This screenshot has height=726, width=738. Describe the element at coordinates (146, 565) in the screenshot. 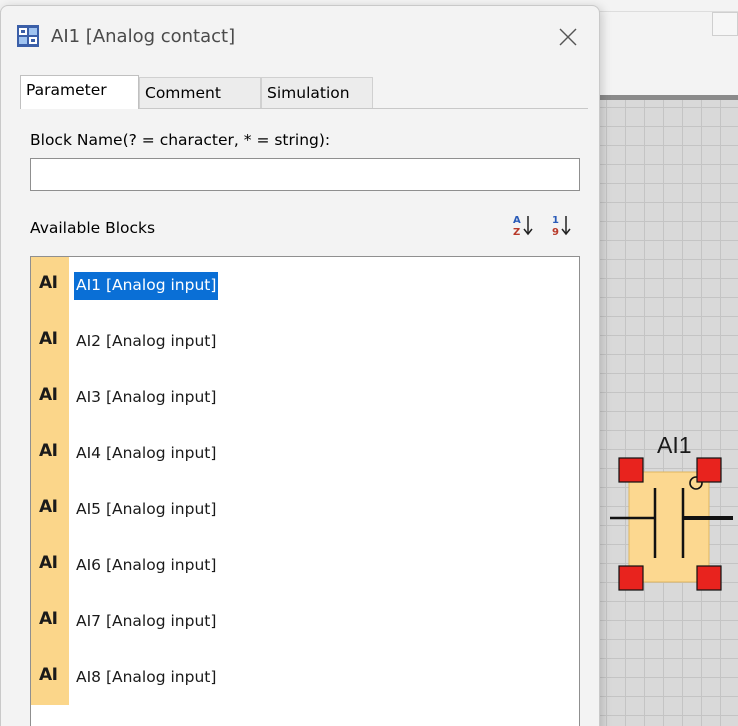

I see `list-item-label: AI6 [Analog input]` at that location.